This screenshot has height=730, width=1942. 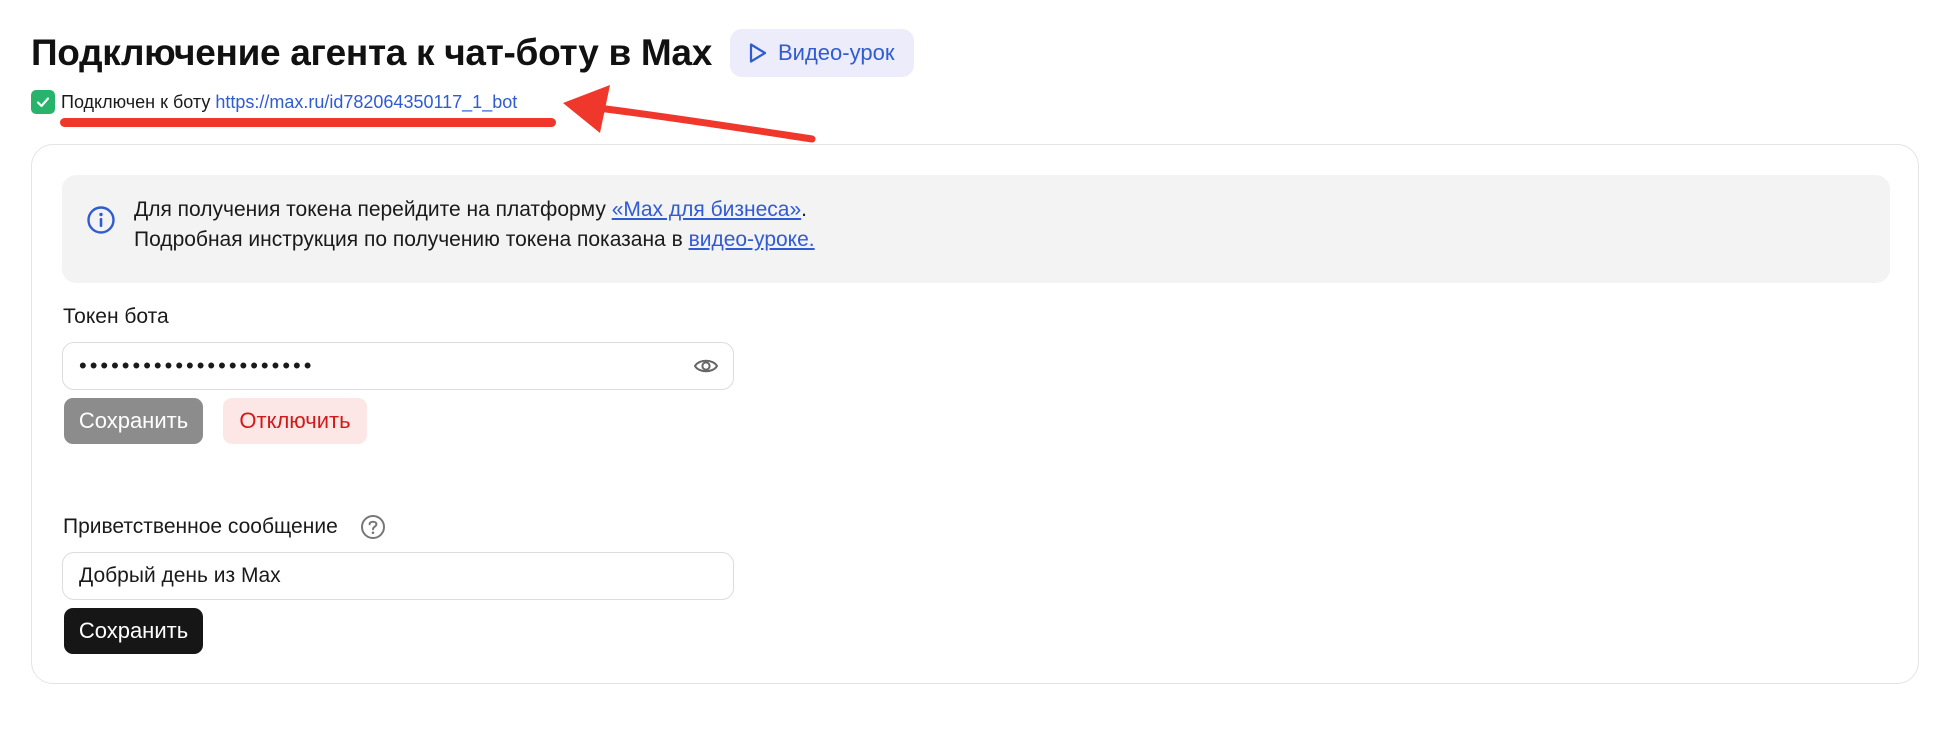 What do you see at coordinates (706, 209) in the screenshot?
I see `max-business-link: «Max для бизнеса»` at bounding box center [706, 209].